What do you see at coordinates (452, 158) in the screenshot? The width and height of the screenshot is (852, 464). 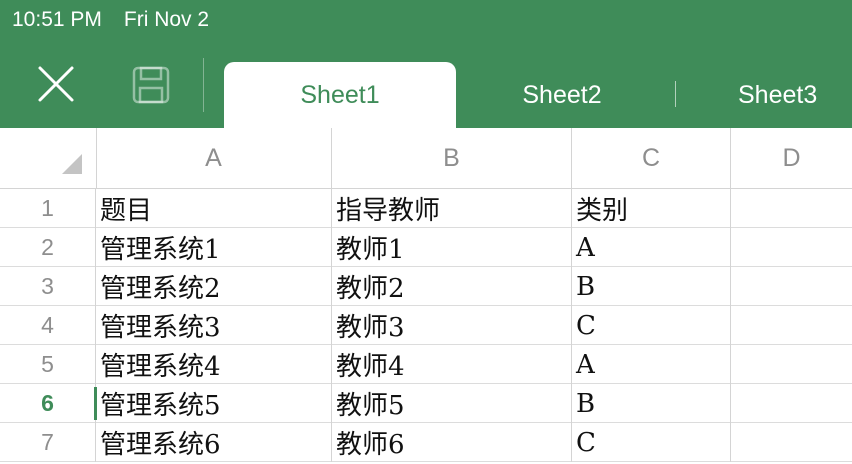 I see `column-header-b: B` at bounding box center [452, 158].